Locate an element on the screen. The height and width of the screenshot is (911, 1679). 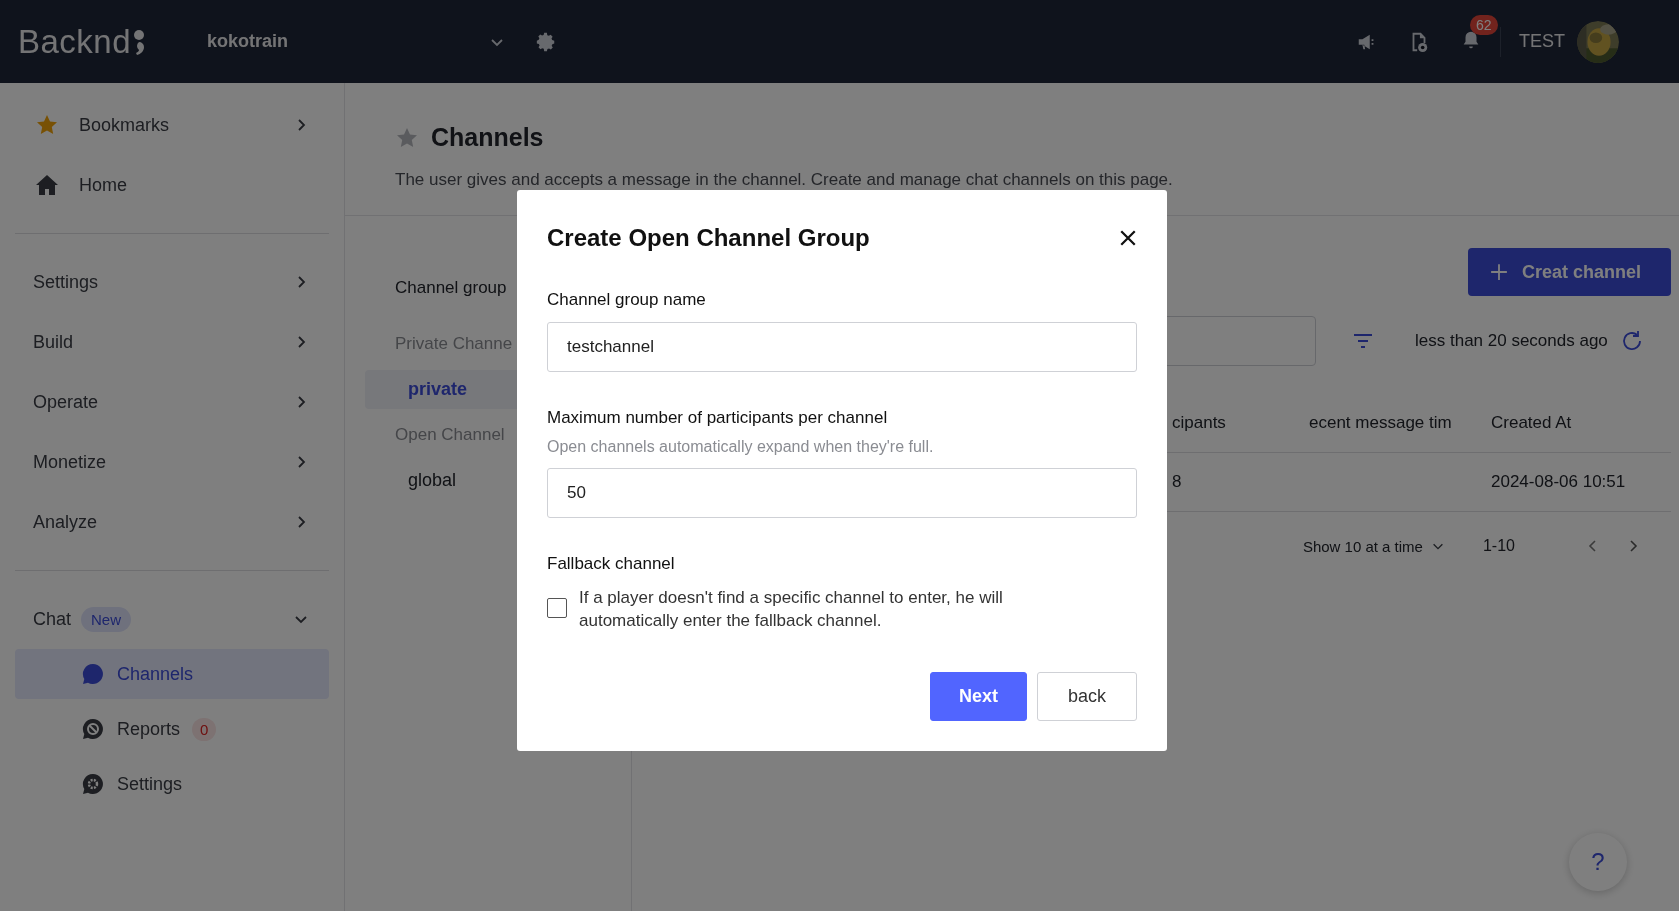
column-header: cipants is located at coordinates (1199, 423).